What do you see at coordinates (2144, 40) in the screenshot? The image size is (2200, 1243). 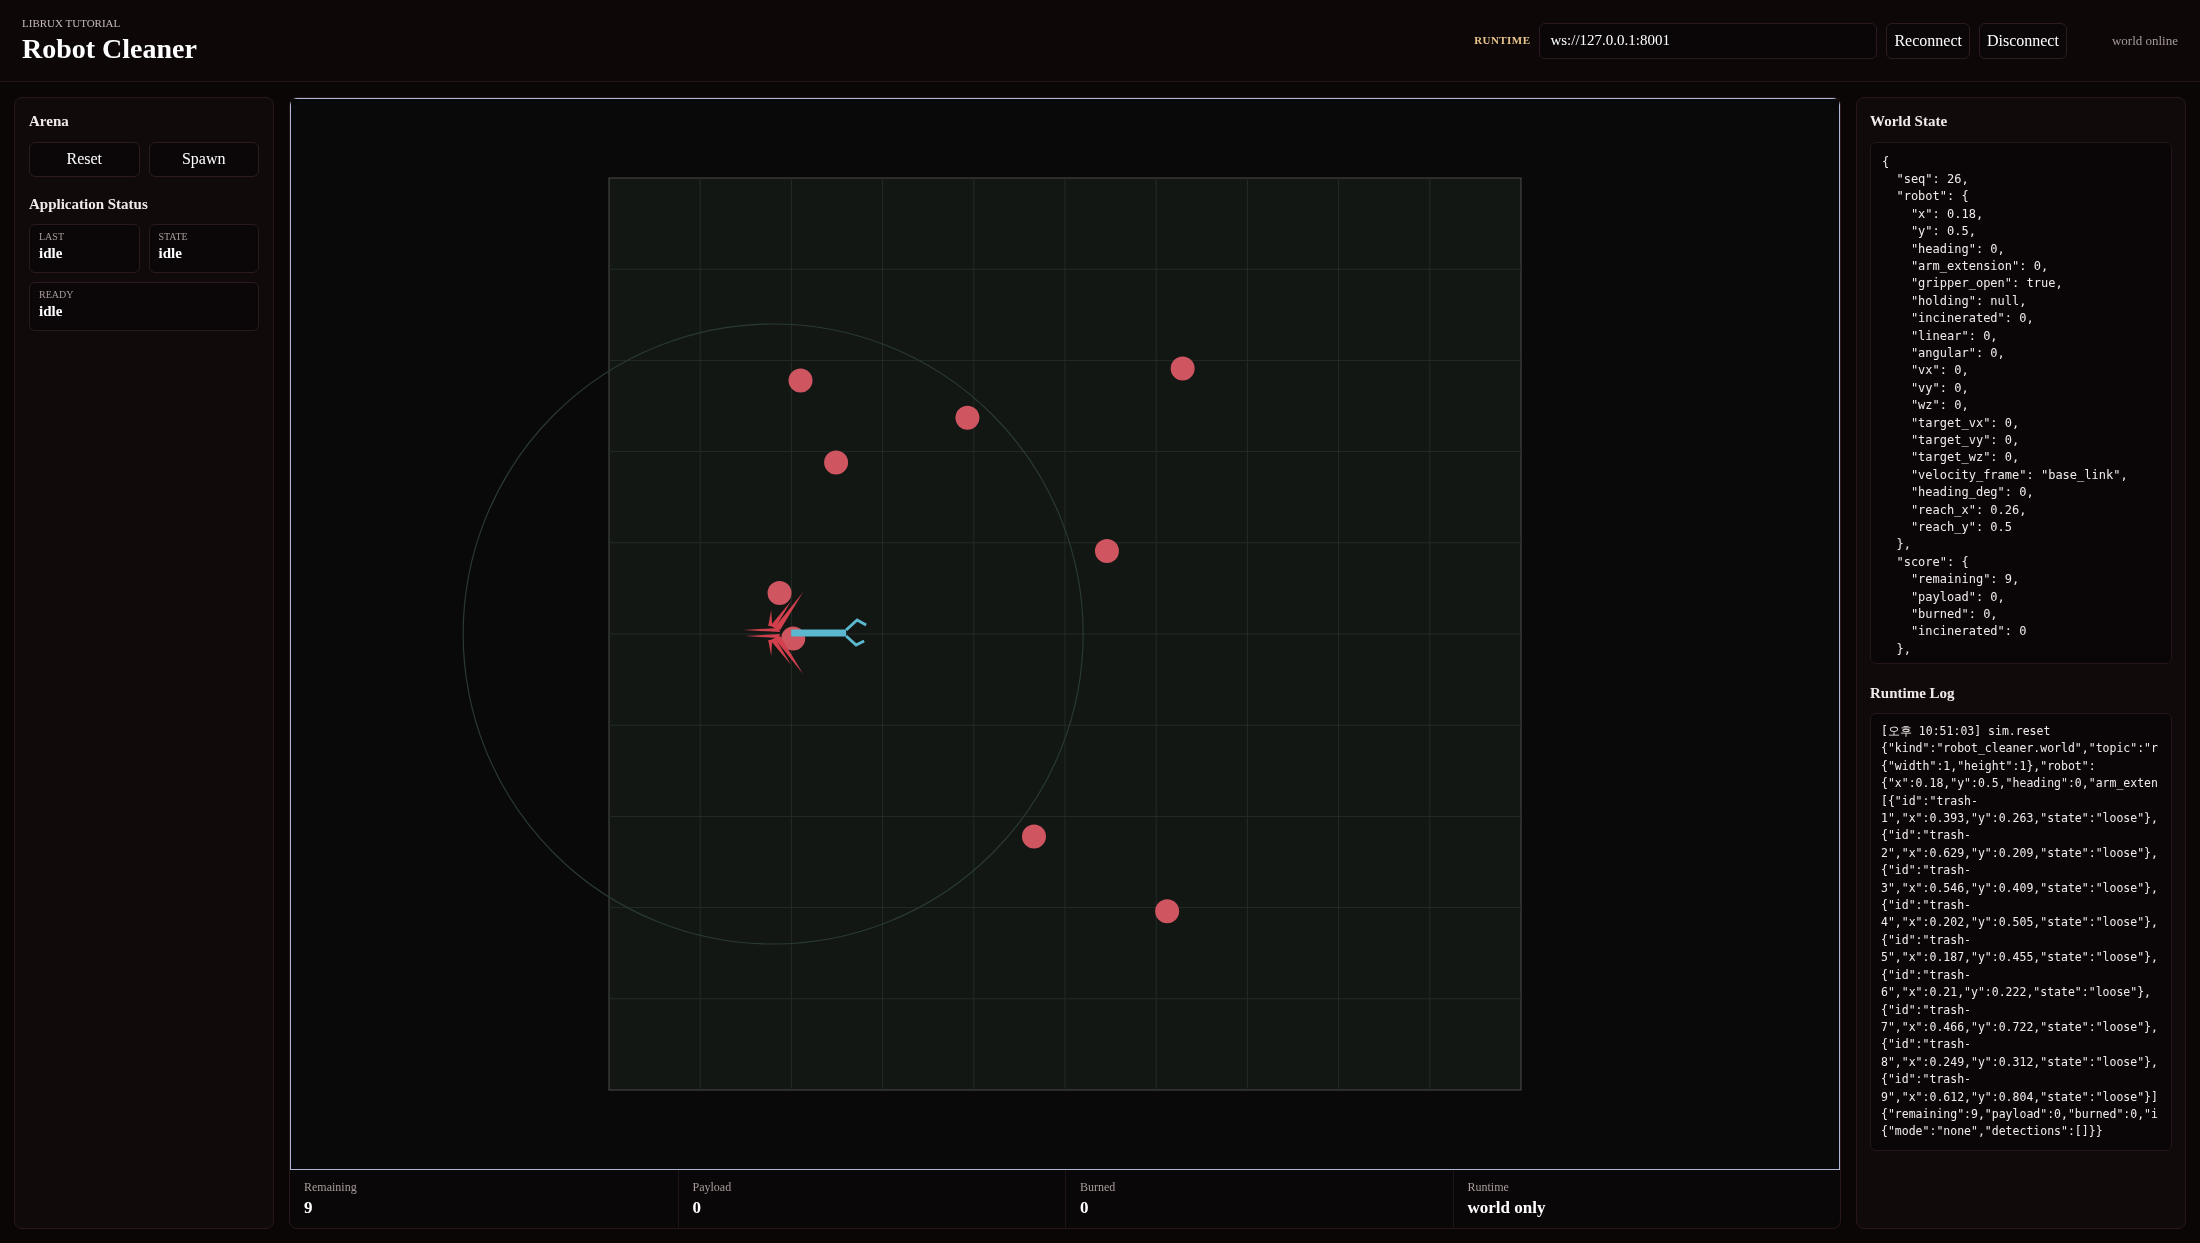 I see `connection-status: world online` at bounding box center [2144, 40].